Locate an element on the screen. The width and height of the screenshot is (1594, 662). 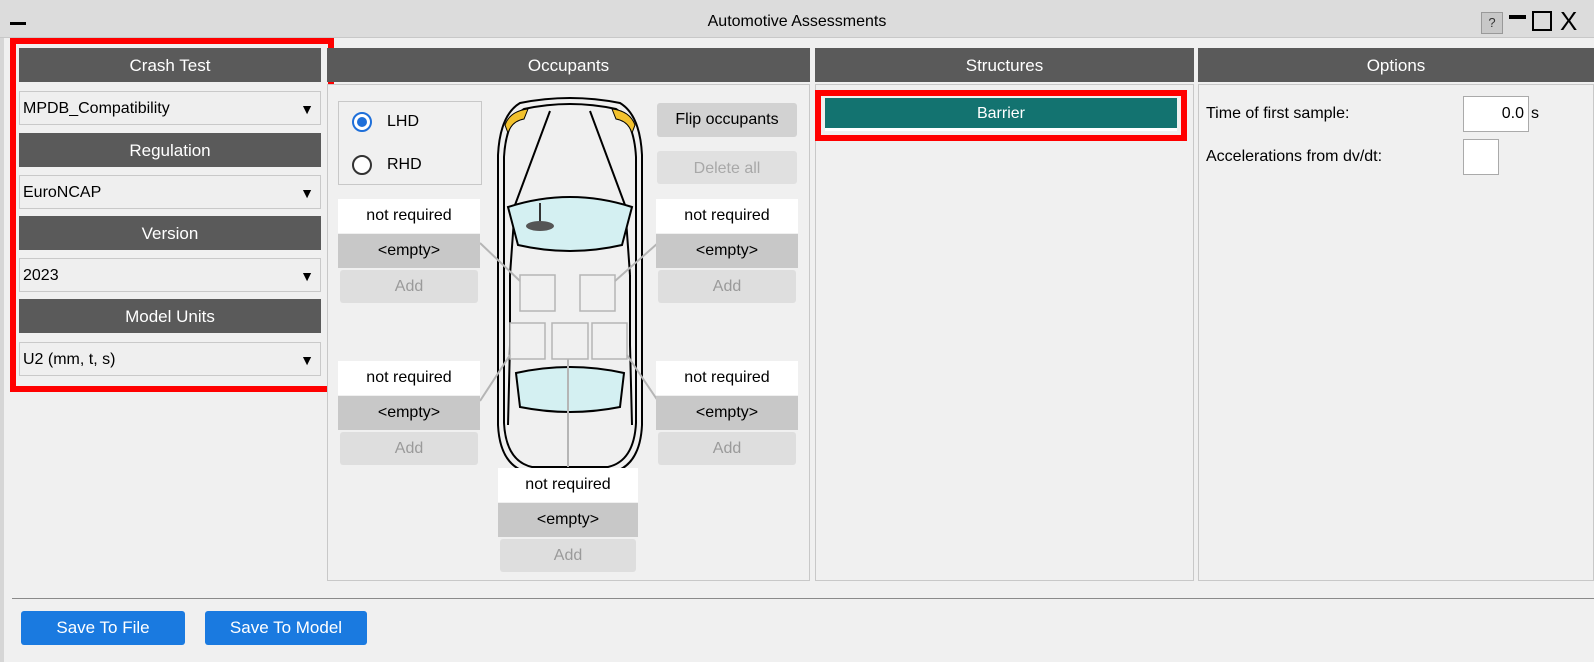
window-title: Automotive Assessments is located at coordinates (797, 21).